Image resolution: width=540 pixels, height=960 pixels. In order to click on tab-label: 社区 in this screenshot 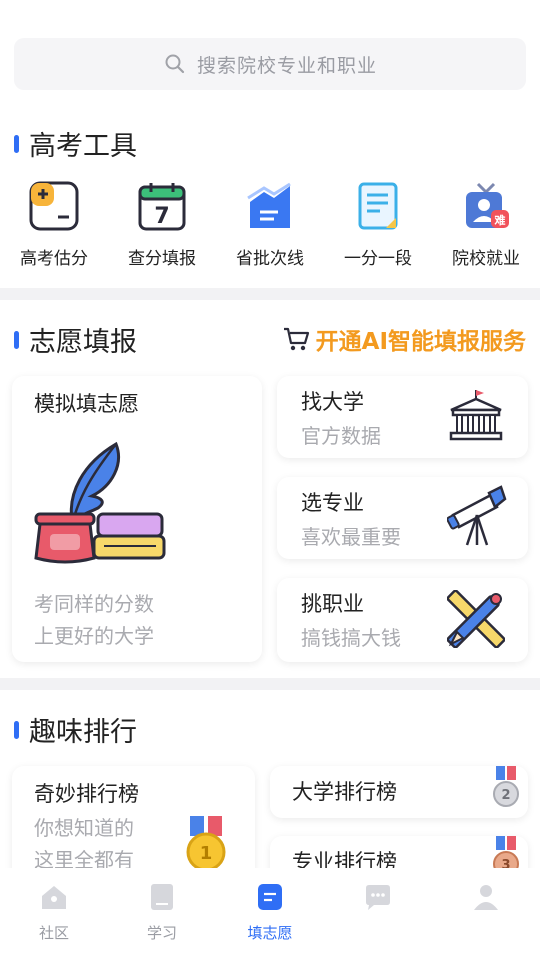, I will do `click(53, 933)`.